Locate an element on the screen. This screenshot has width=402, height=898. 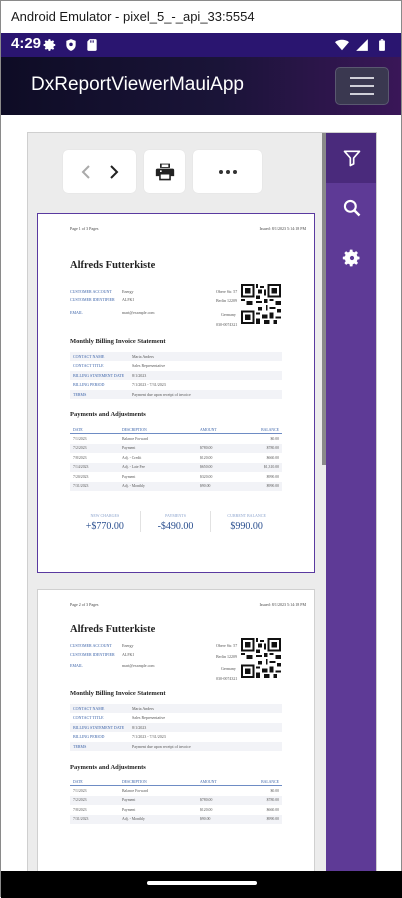
filter-icon is located at coordinates (352, 158).